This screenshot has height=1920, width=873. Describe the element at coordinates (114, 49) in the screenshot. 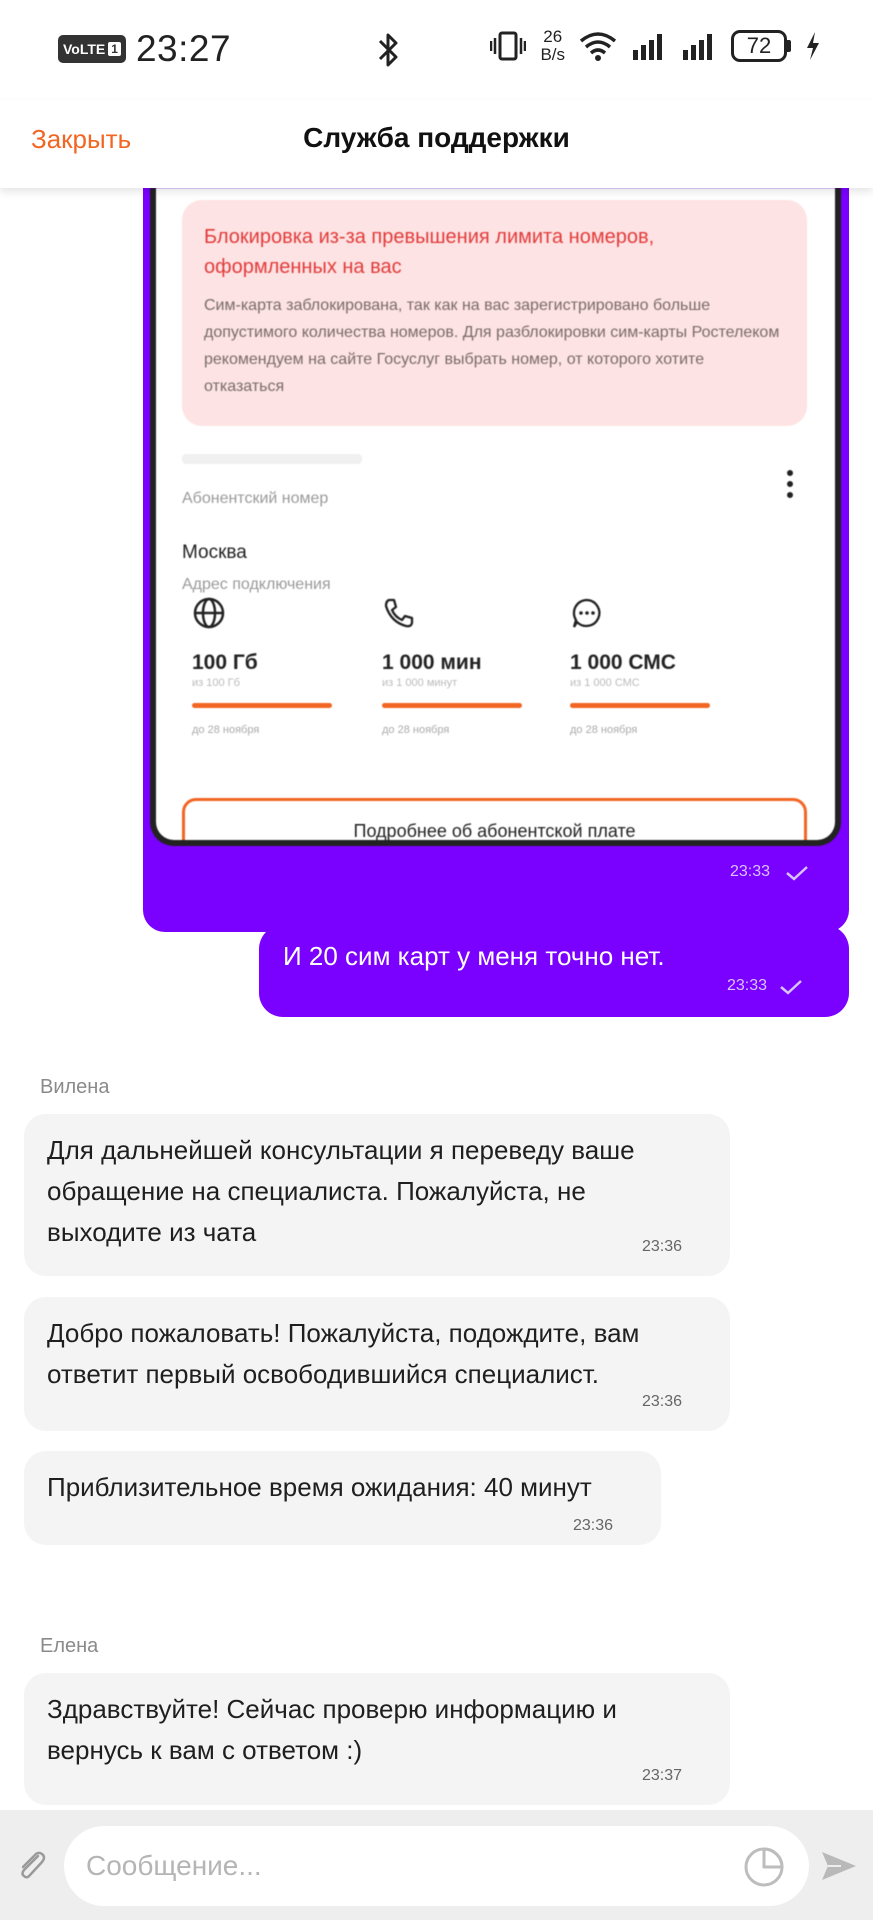

I see `sim-slot-label: 1` at that location.